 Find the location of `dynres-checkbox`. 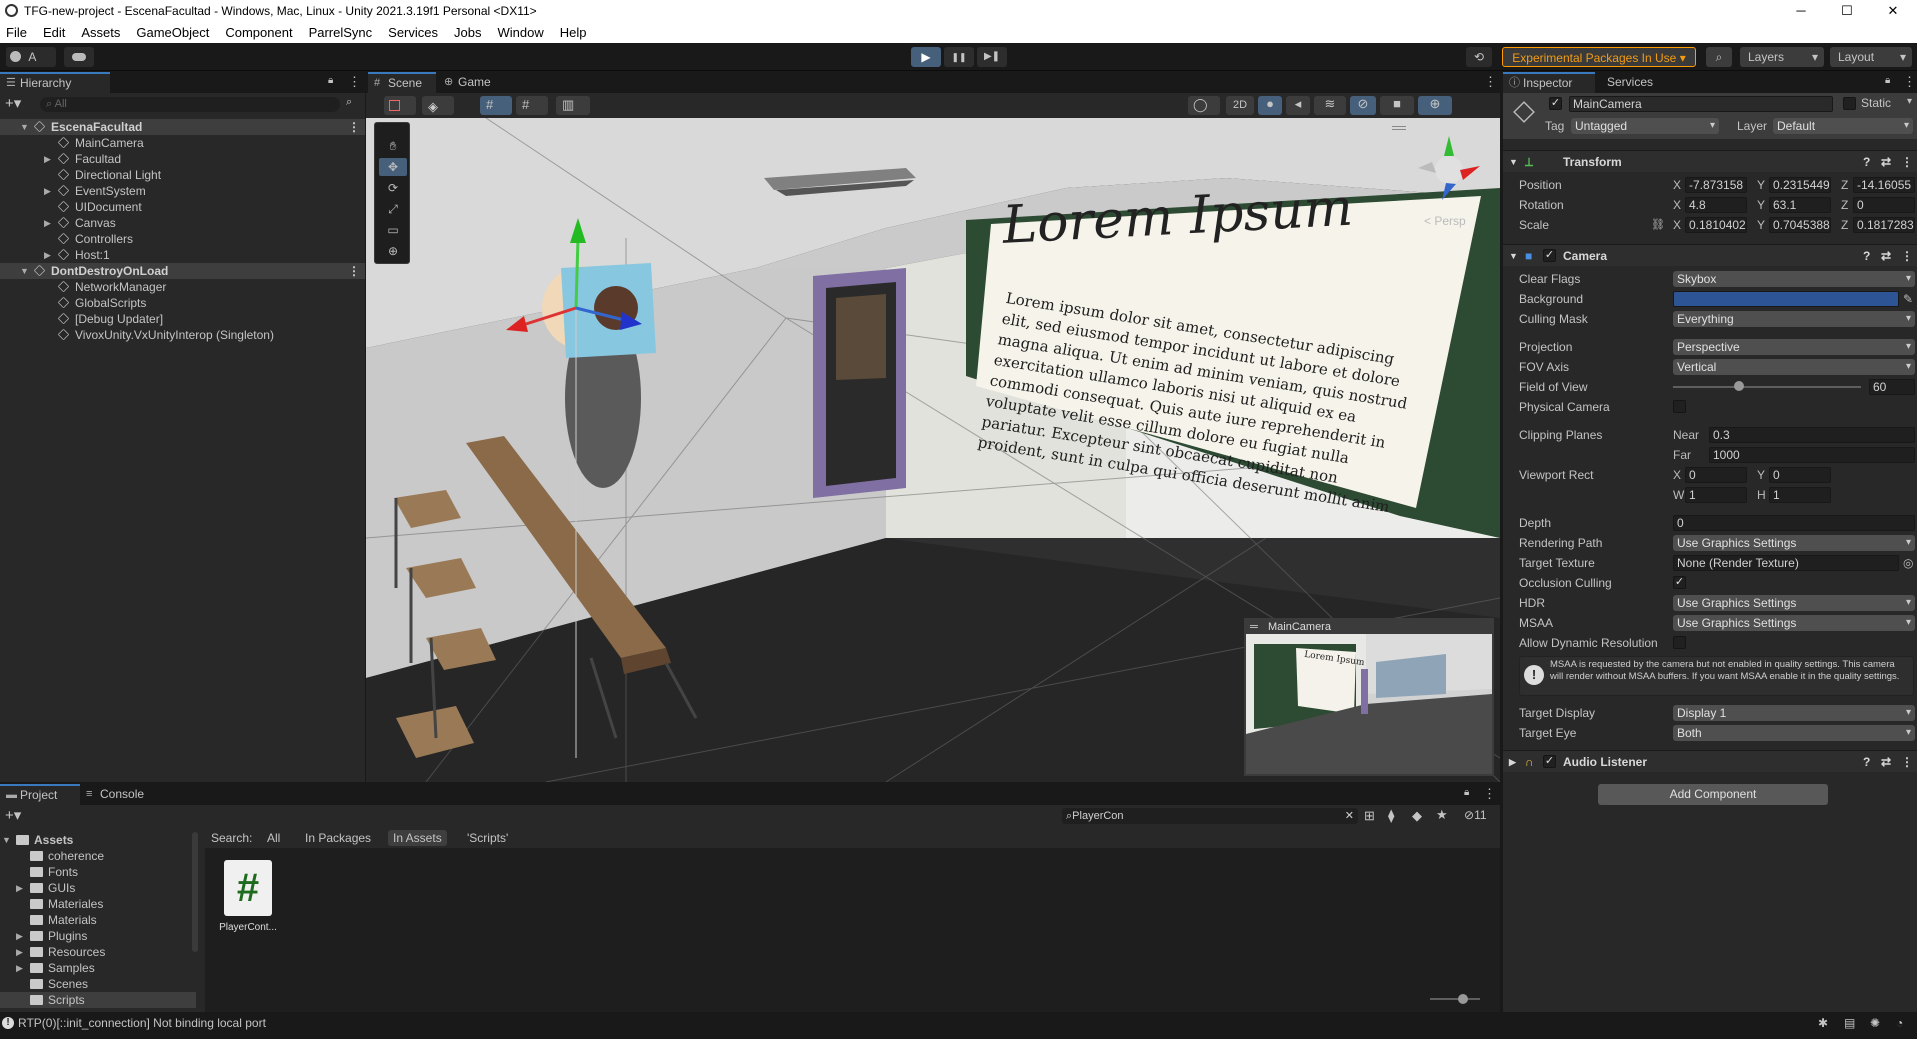

dynres-checkbox is located at coordinates (1679, 642).